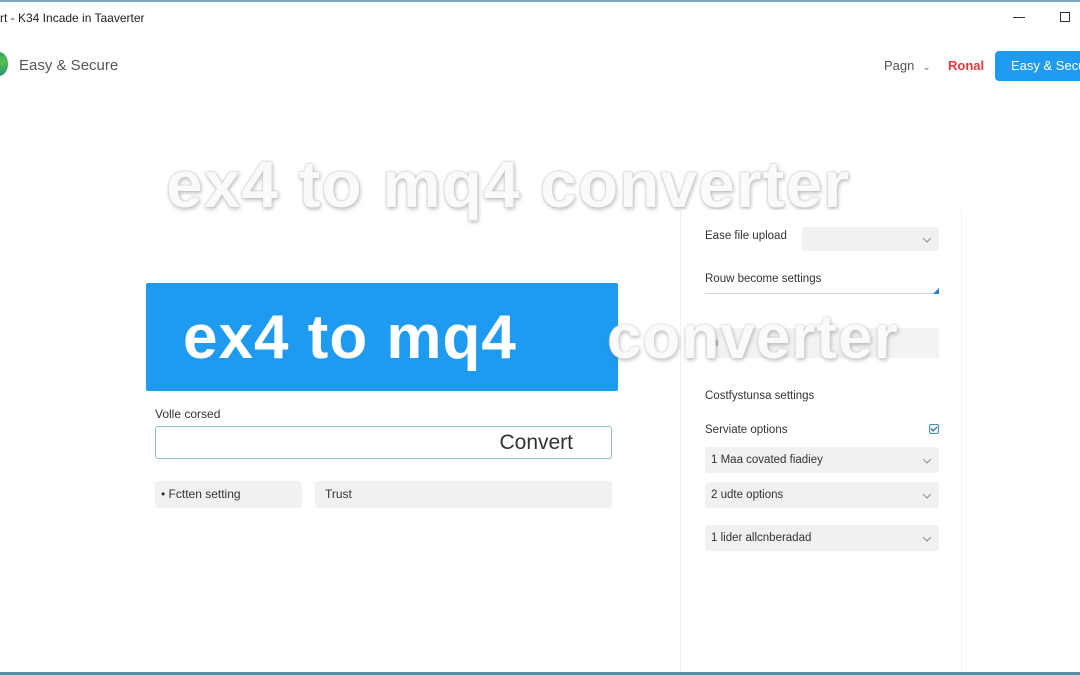 This screenshot has width=1080, height=675. I want to click on section-label: Costfystunsa settings, so click(760, 396).